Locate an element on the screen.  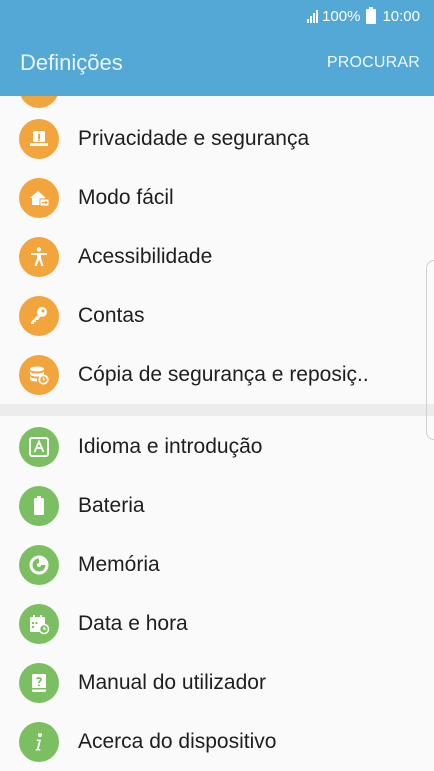
section-divider is located at coordinates (217, 410).